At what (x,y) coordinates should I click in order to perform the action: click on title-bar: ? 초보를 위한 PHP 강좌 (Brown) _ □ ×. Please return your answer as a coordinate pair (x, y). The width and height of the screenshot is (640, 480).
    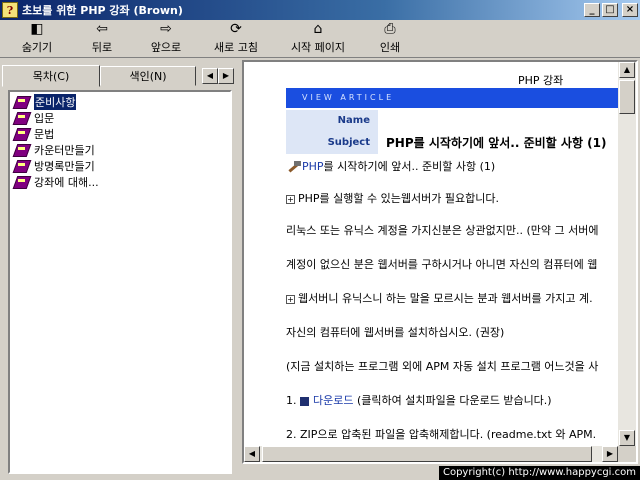
    Looking at the image, I should click on (320, 10).